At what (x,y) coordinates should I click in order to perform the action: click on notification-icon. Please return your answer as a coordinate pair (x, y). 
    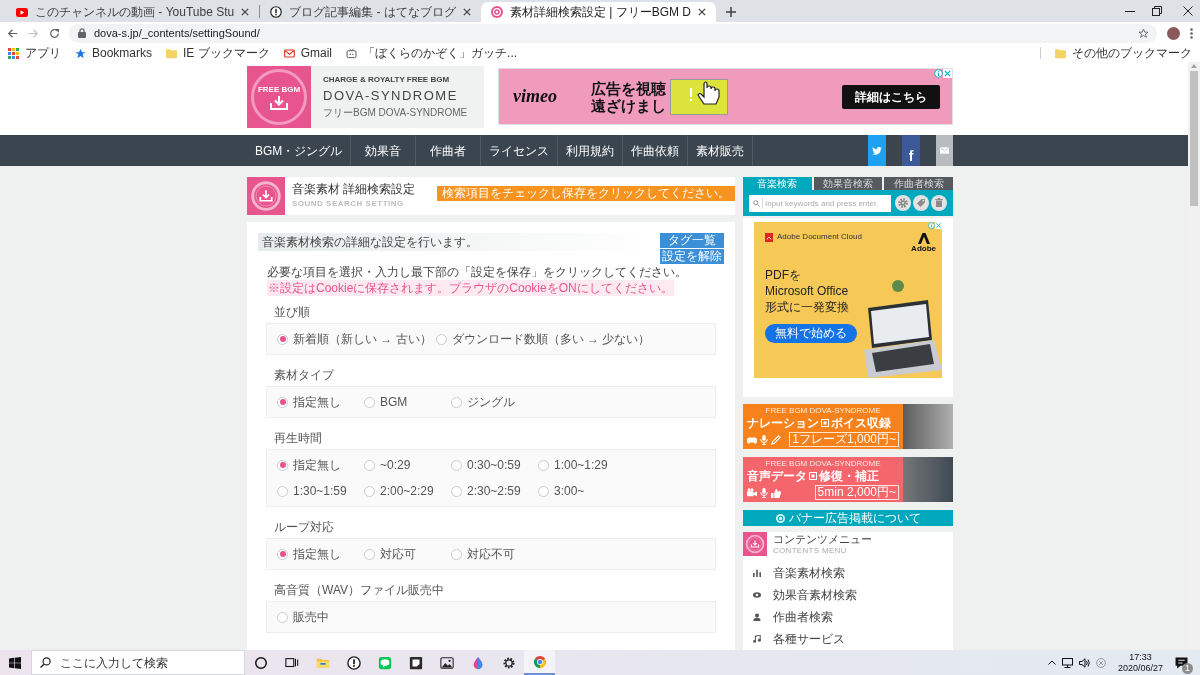
    Looking at the image, I should click on (1181, 662).